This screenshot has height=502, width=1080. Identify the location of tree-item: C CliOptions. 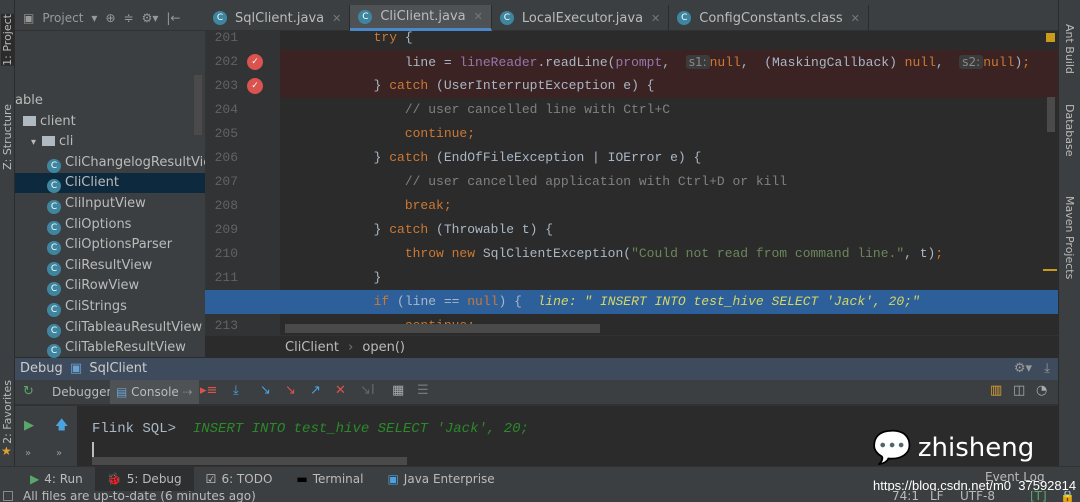
(110, 225).